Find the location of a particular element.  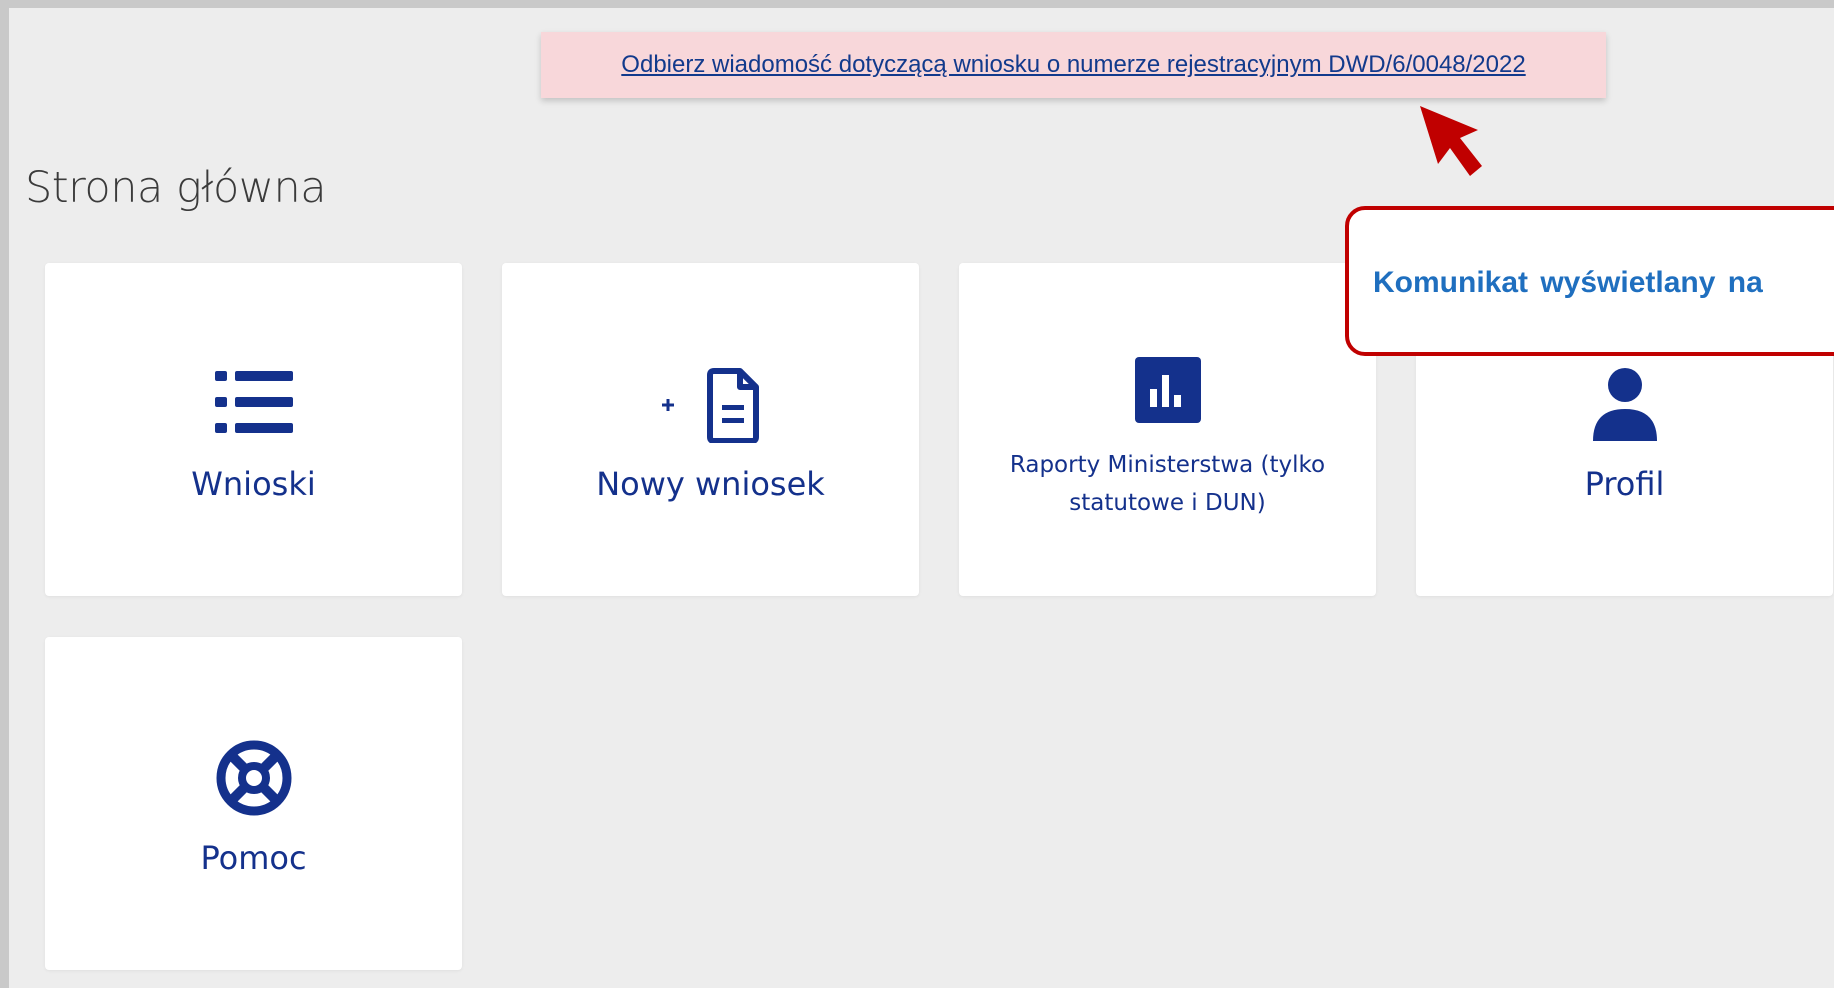

new-document-icon is located at coordinates (710, 405).